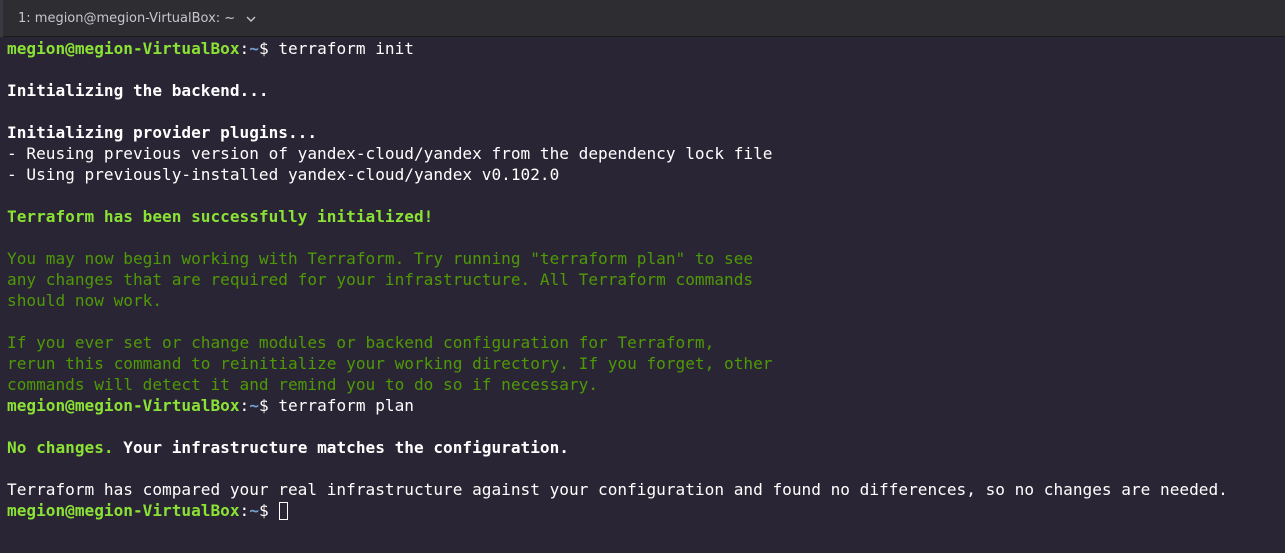 The width and height of the screenshot is (1285, 553). What do you see at coordinates (642, 18) in the screenshot?
I see `tab-bar: 1: megion@megion-VirtualBox: ~` at bounding box center [642, 18].